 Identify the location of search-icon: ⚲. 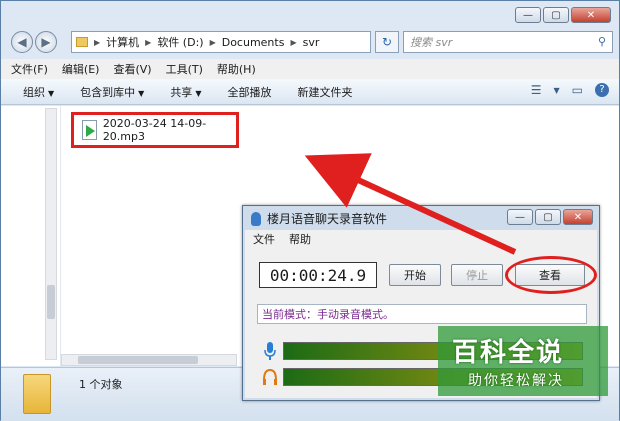
(602, 41).